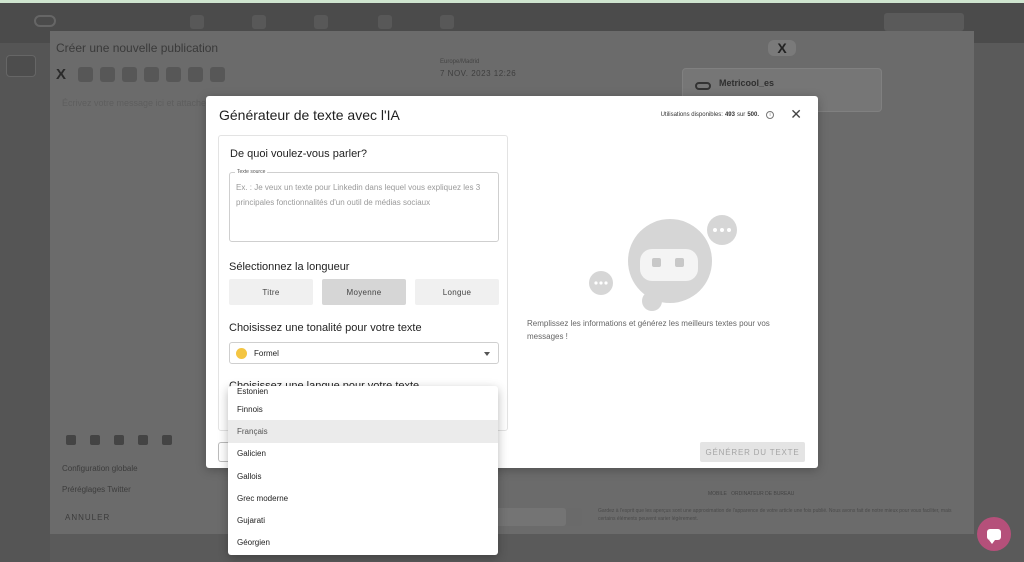 The height and width of the screenshot is (562, 1024). What do you see at coordinates (251, 172) in the screenshot?
I see `source-text-label: Texte source` at bounding box center [251, 172].